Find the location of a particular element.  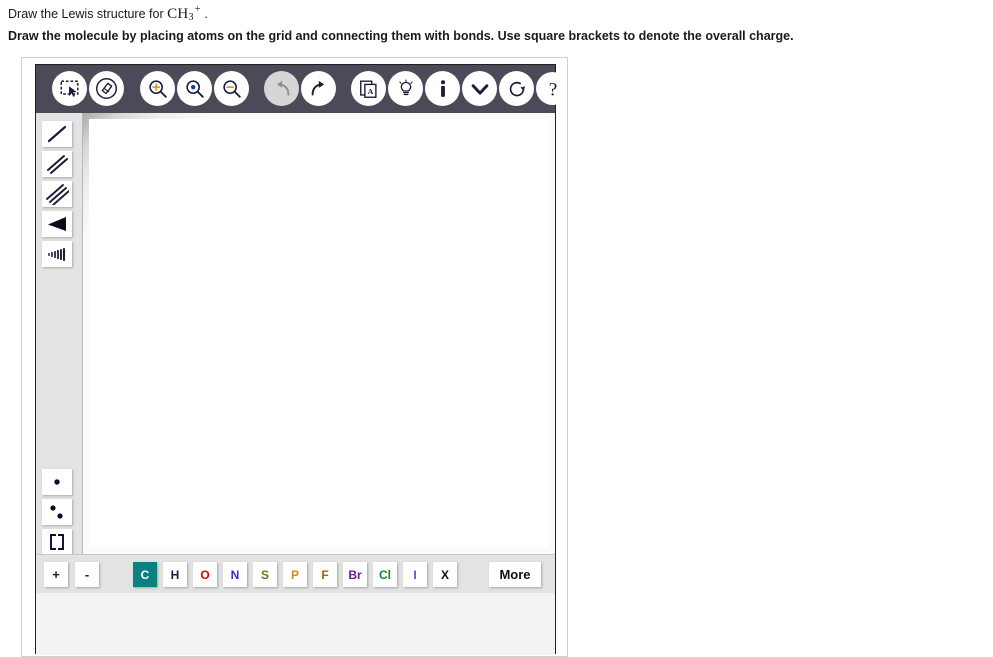

undo-icon is located at coordinates (281, 88).